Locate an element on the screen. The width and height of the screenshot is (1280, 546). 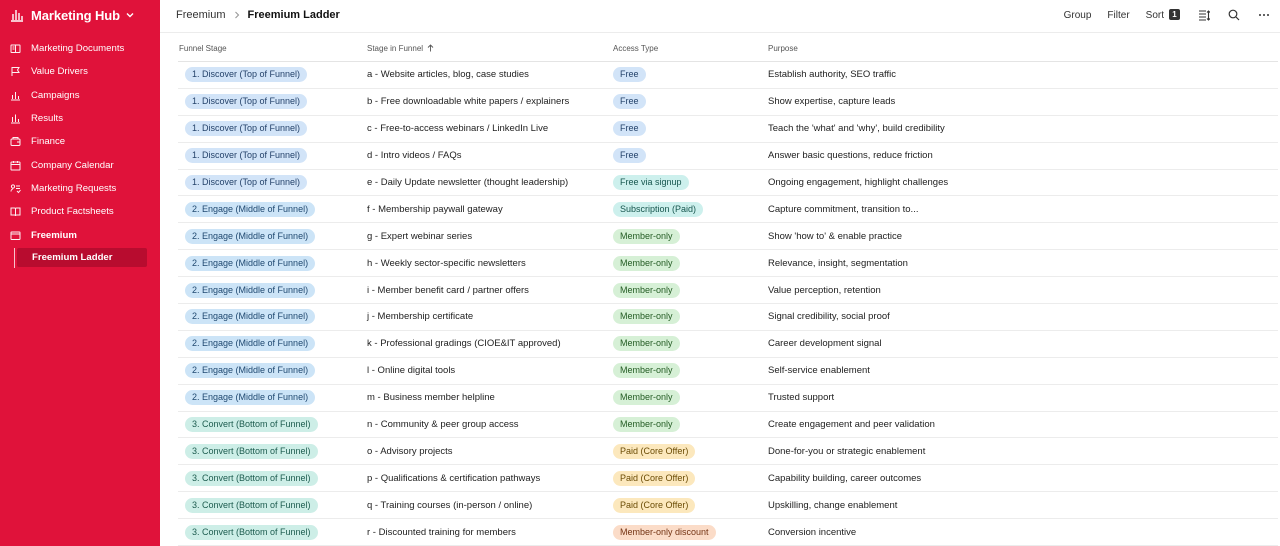
cell-purpose: Done-for-you or strategic enablement is located at coordinates (1018, 451).